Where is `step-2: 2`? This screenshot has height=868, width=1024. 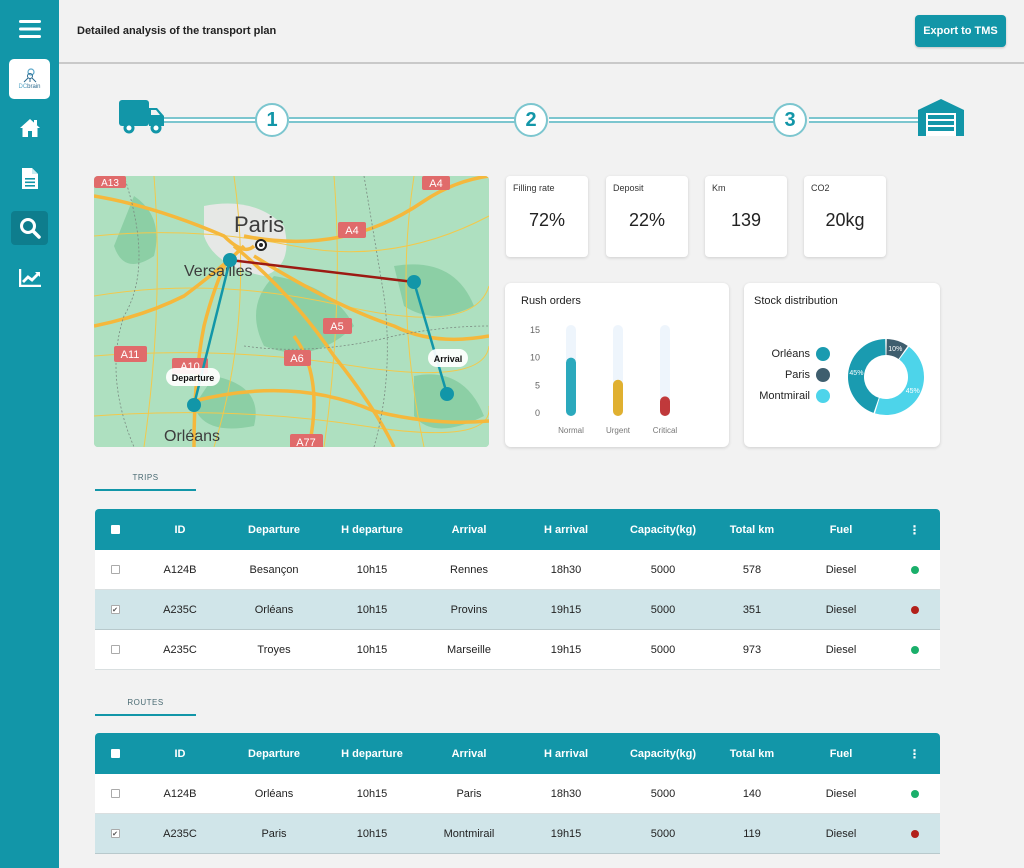
step-2: 2 is located at coordinates (531, 120).